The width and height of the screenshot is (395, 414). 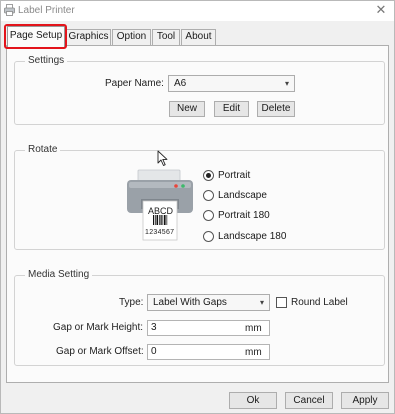 What do you see at coordinates (208, 215) in the screenshot?
I see `radio-portrait-180-circle` at bounding box center [208, 215].